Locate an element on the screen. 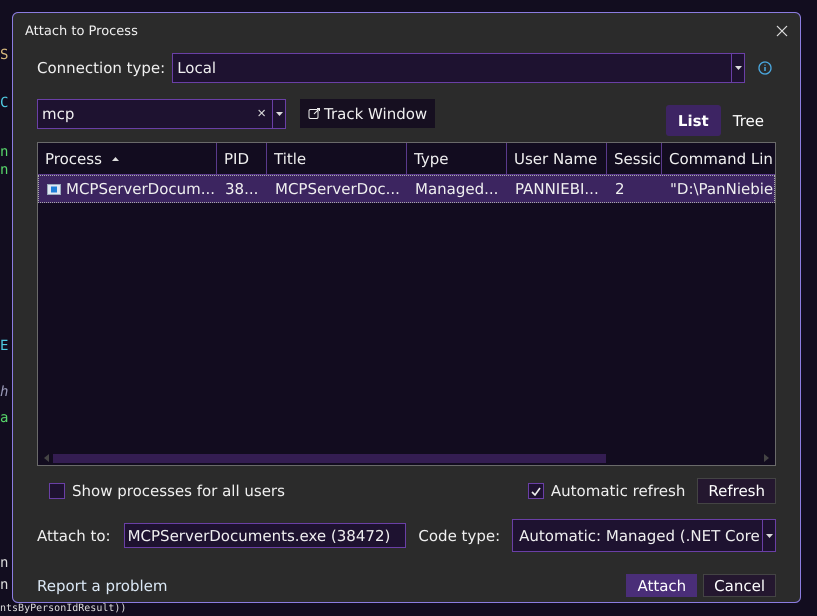  report-problem-link: Report a problem is located at coordinates (102, 585).